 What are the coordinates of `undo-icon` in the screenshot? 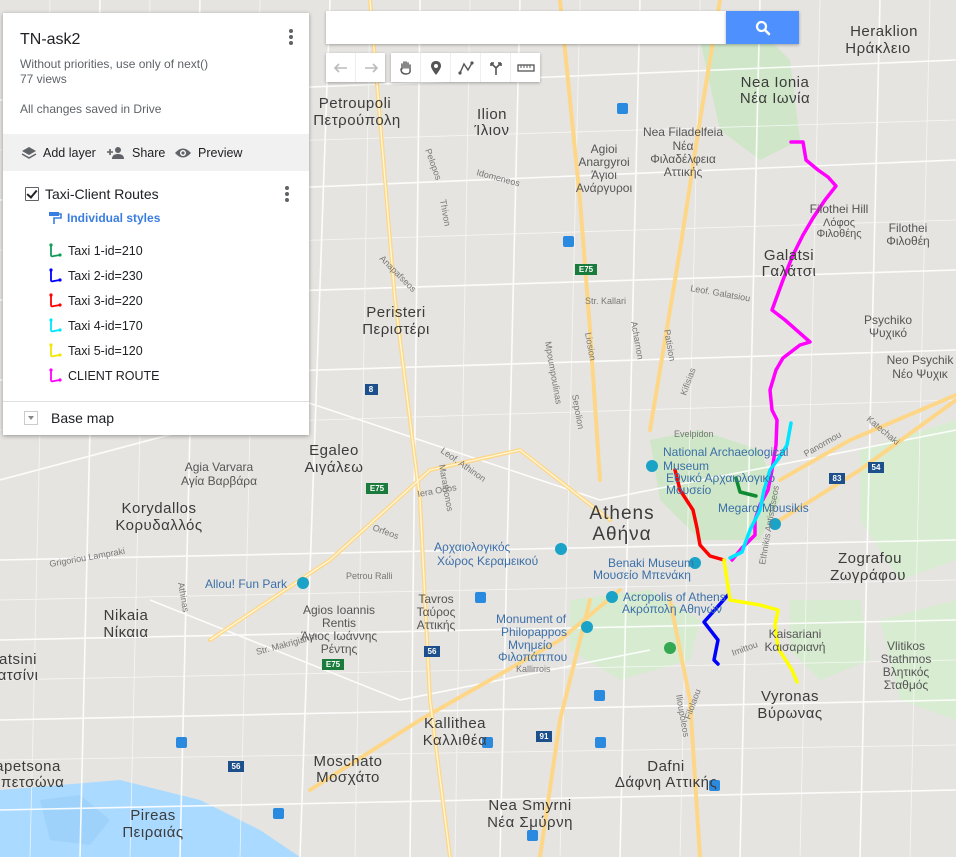 It's located at (340, 67).